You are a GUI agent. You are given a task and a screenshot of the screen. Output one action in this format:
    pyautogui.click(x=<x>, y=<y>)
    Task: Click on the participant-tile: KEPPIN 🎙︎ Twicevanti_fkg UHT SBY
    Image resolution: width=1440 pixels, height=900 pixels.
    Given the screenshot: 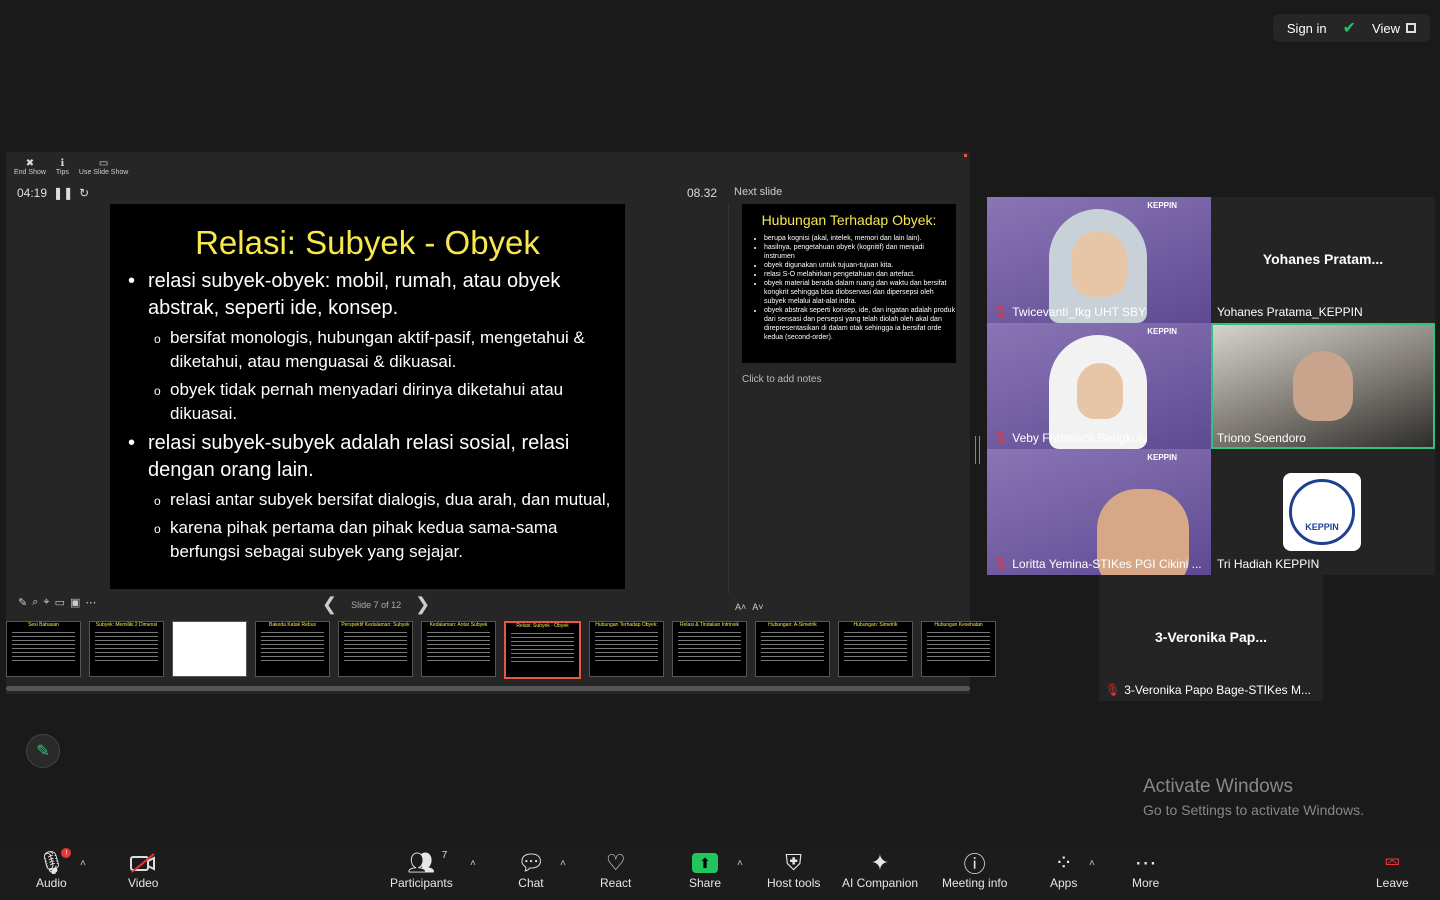 What is the action you would take?
    pyautogui.click(x=1099, y=260)
    